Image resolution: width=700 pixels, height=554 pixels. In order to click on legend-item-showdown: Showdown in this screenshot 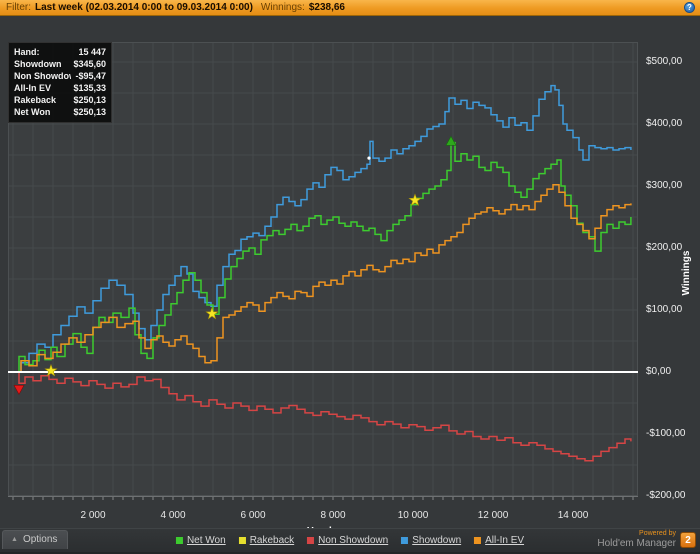, I will do `click(431, 540)`.